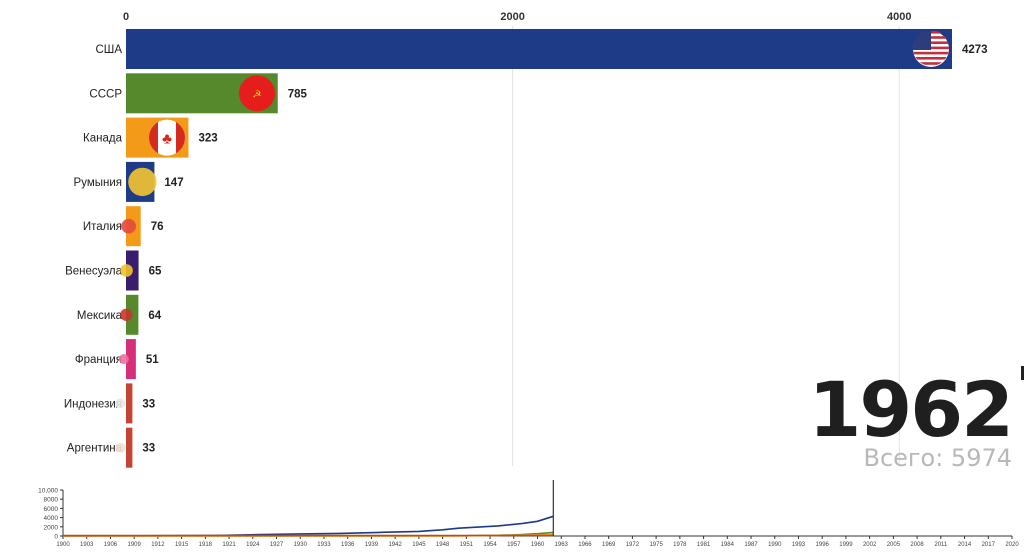 Image resolution: width=1024 pixels, height=559 pixels. I want to click on ussr-flag-icon: ☭, so click(257, 93).